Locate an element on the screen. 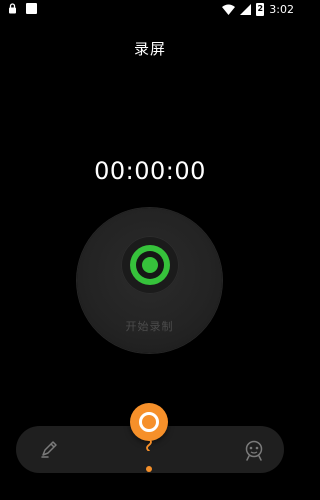  robot-icon is located at coordinates (254, 450).